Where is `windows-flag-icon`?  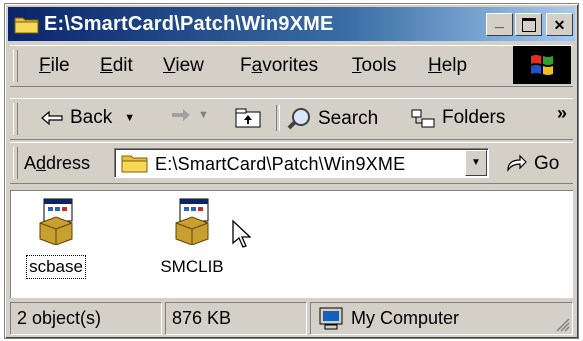 windows-flag-icon is located at coordinates (542, 65).